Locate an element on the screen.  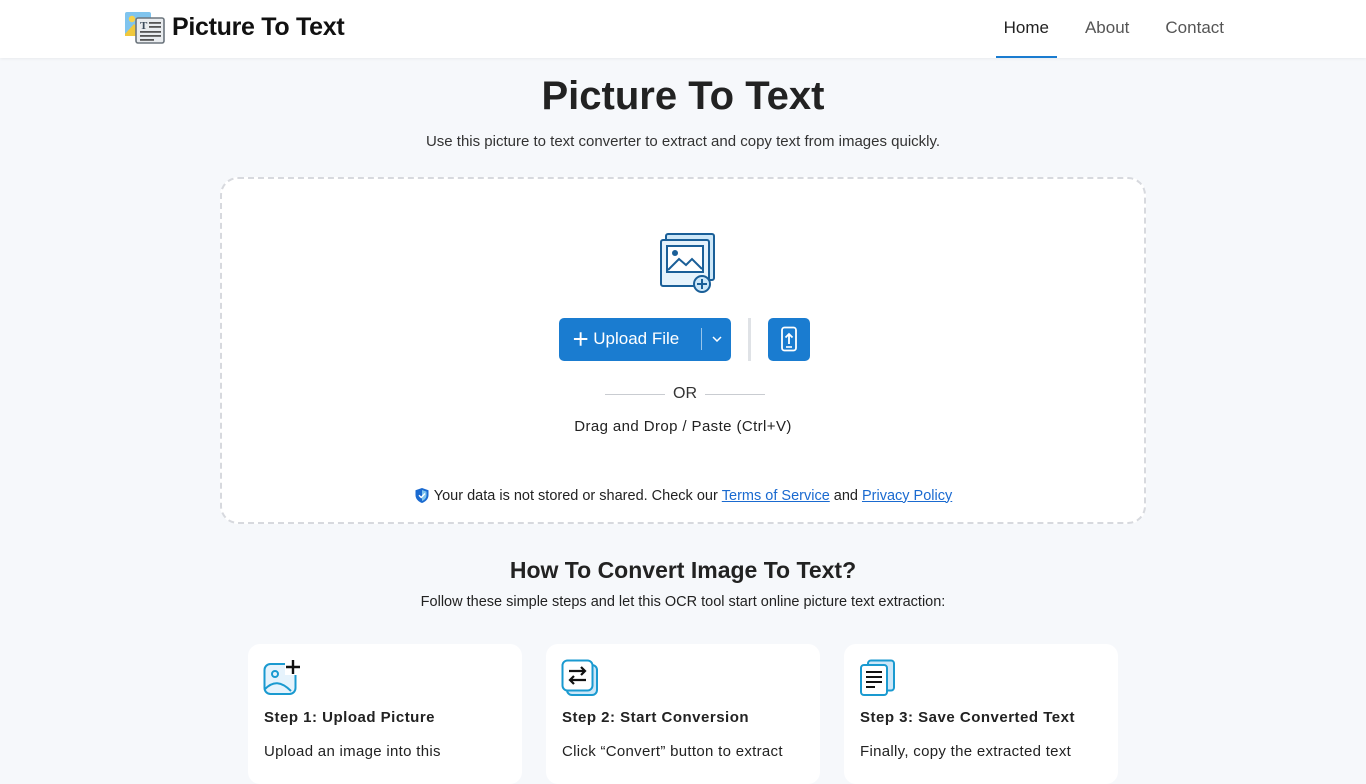
brand-name: Picture To Text is located at coordinates (258, 26).